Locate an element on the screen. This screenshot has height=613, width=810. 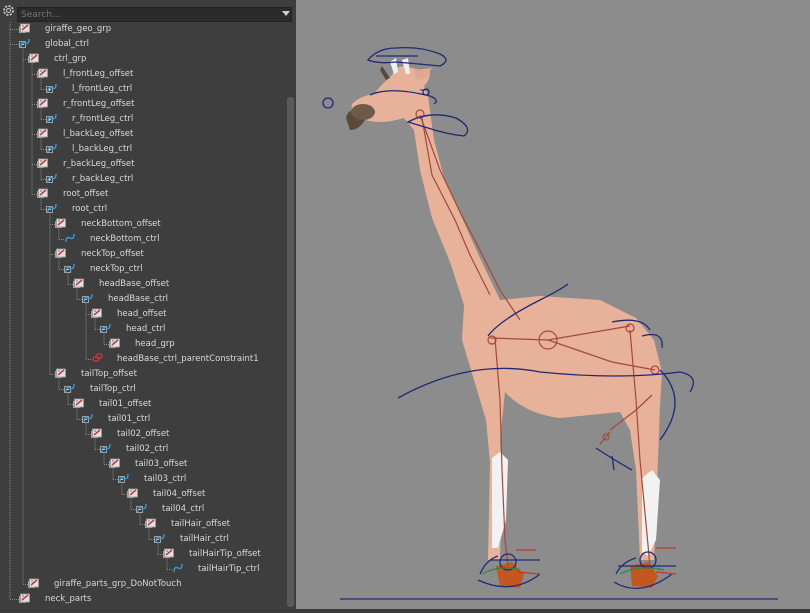
outliner-item: tailHair_ctrl is located at coordinates (191, 539).